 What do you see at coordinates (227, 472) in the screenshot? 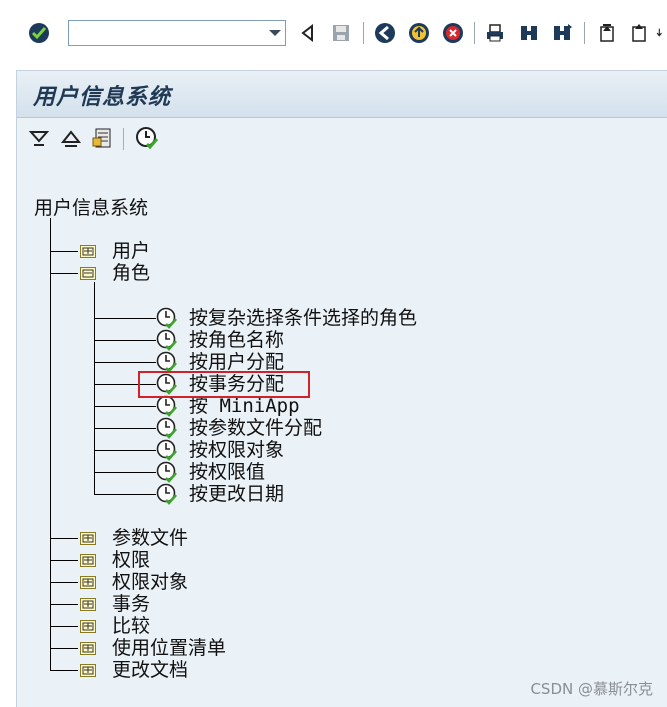
I see `role-report-by-auth-value: 按权限值` at bounding box center [227, 472].